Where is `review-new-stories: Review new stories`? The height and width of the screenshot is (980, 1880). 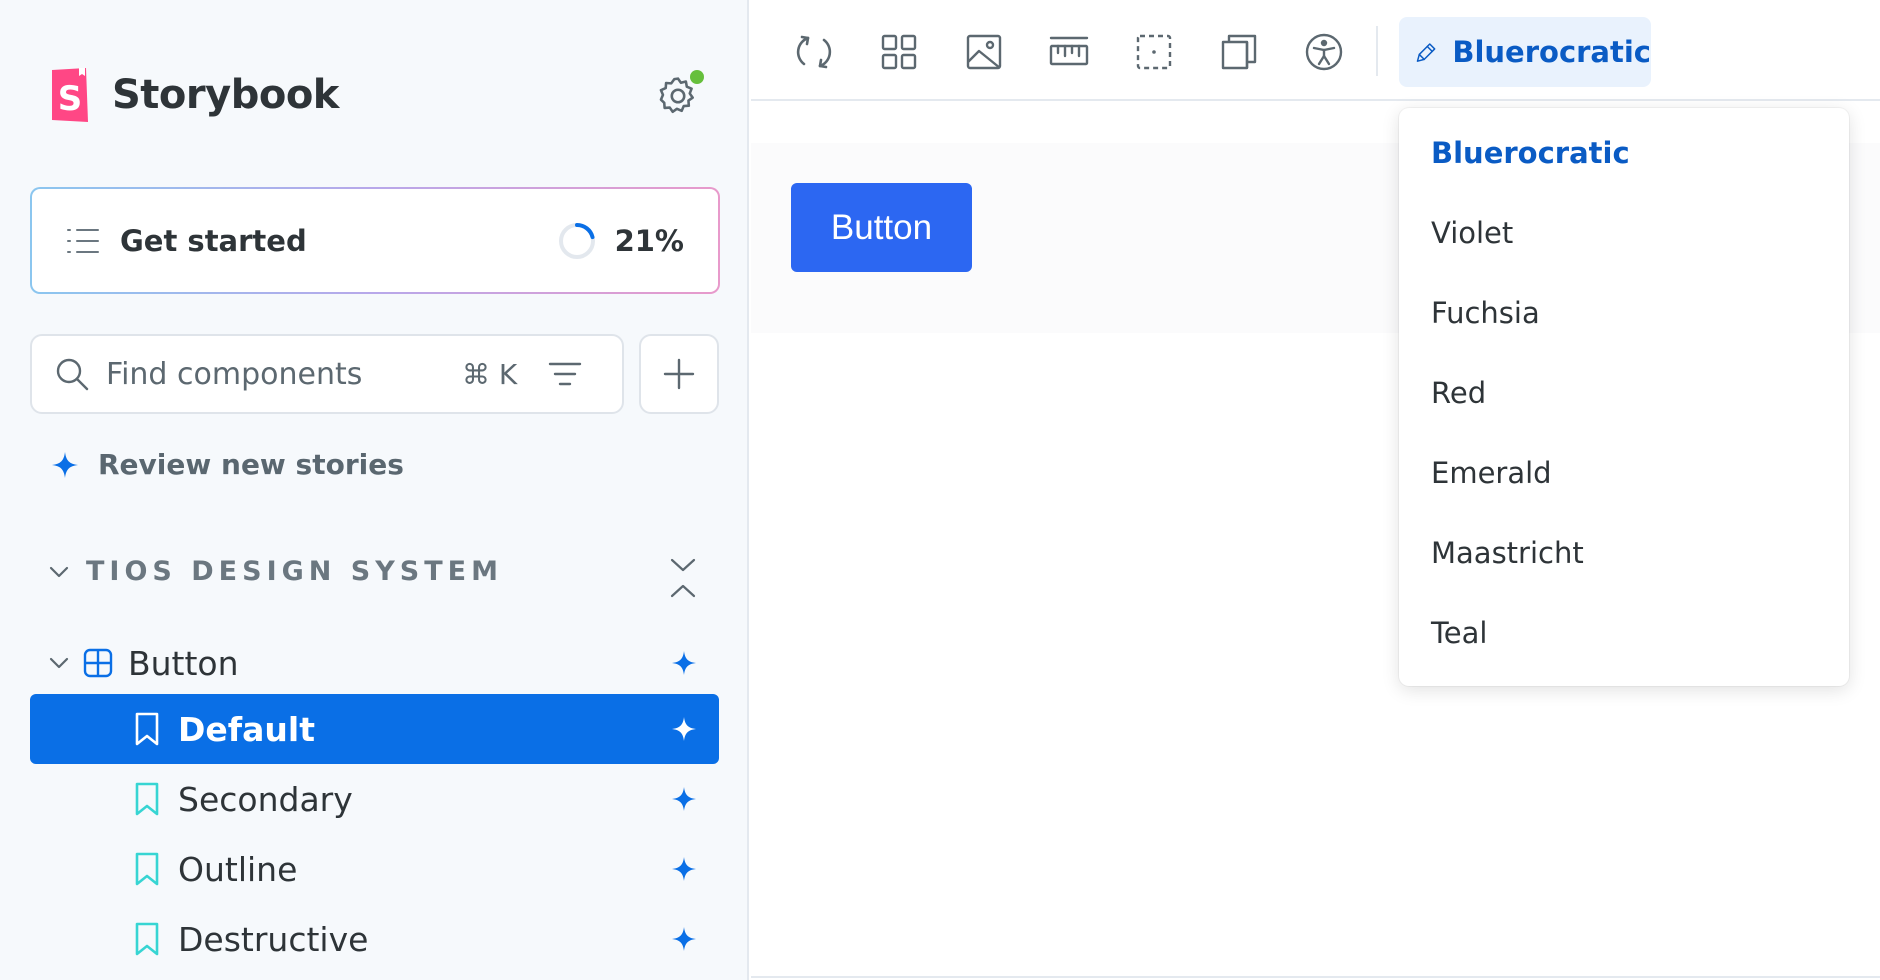
review-new-stories: Review new stories is located at coordinates (228, 464).